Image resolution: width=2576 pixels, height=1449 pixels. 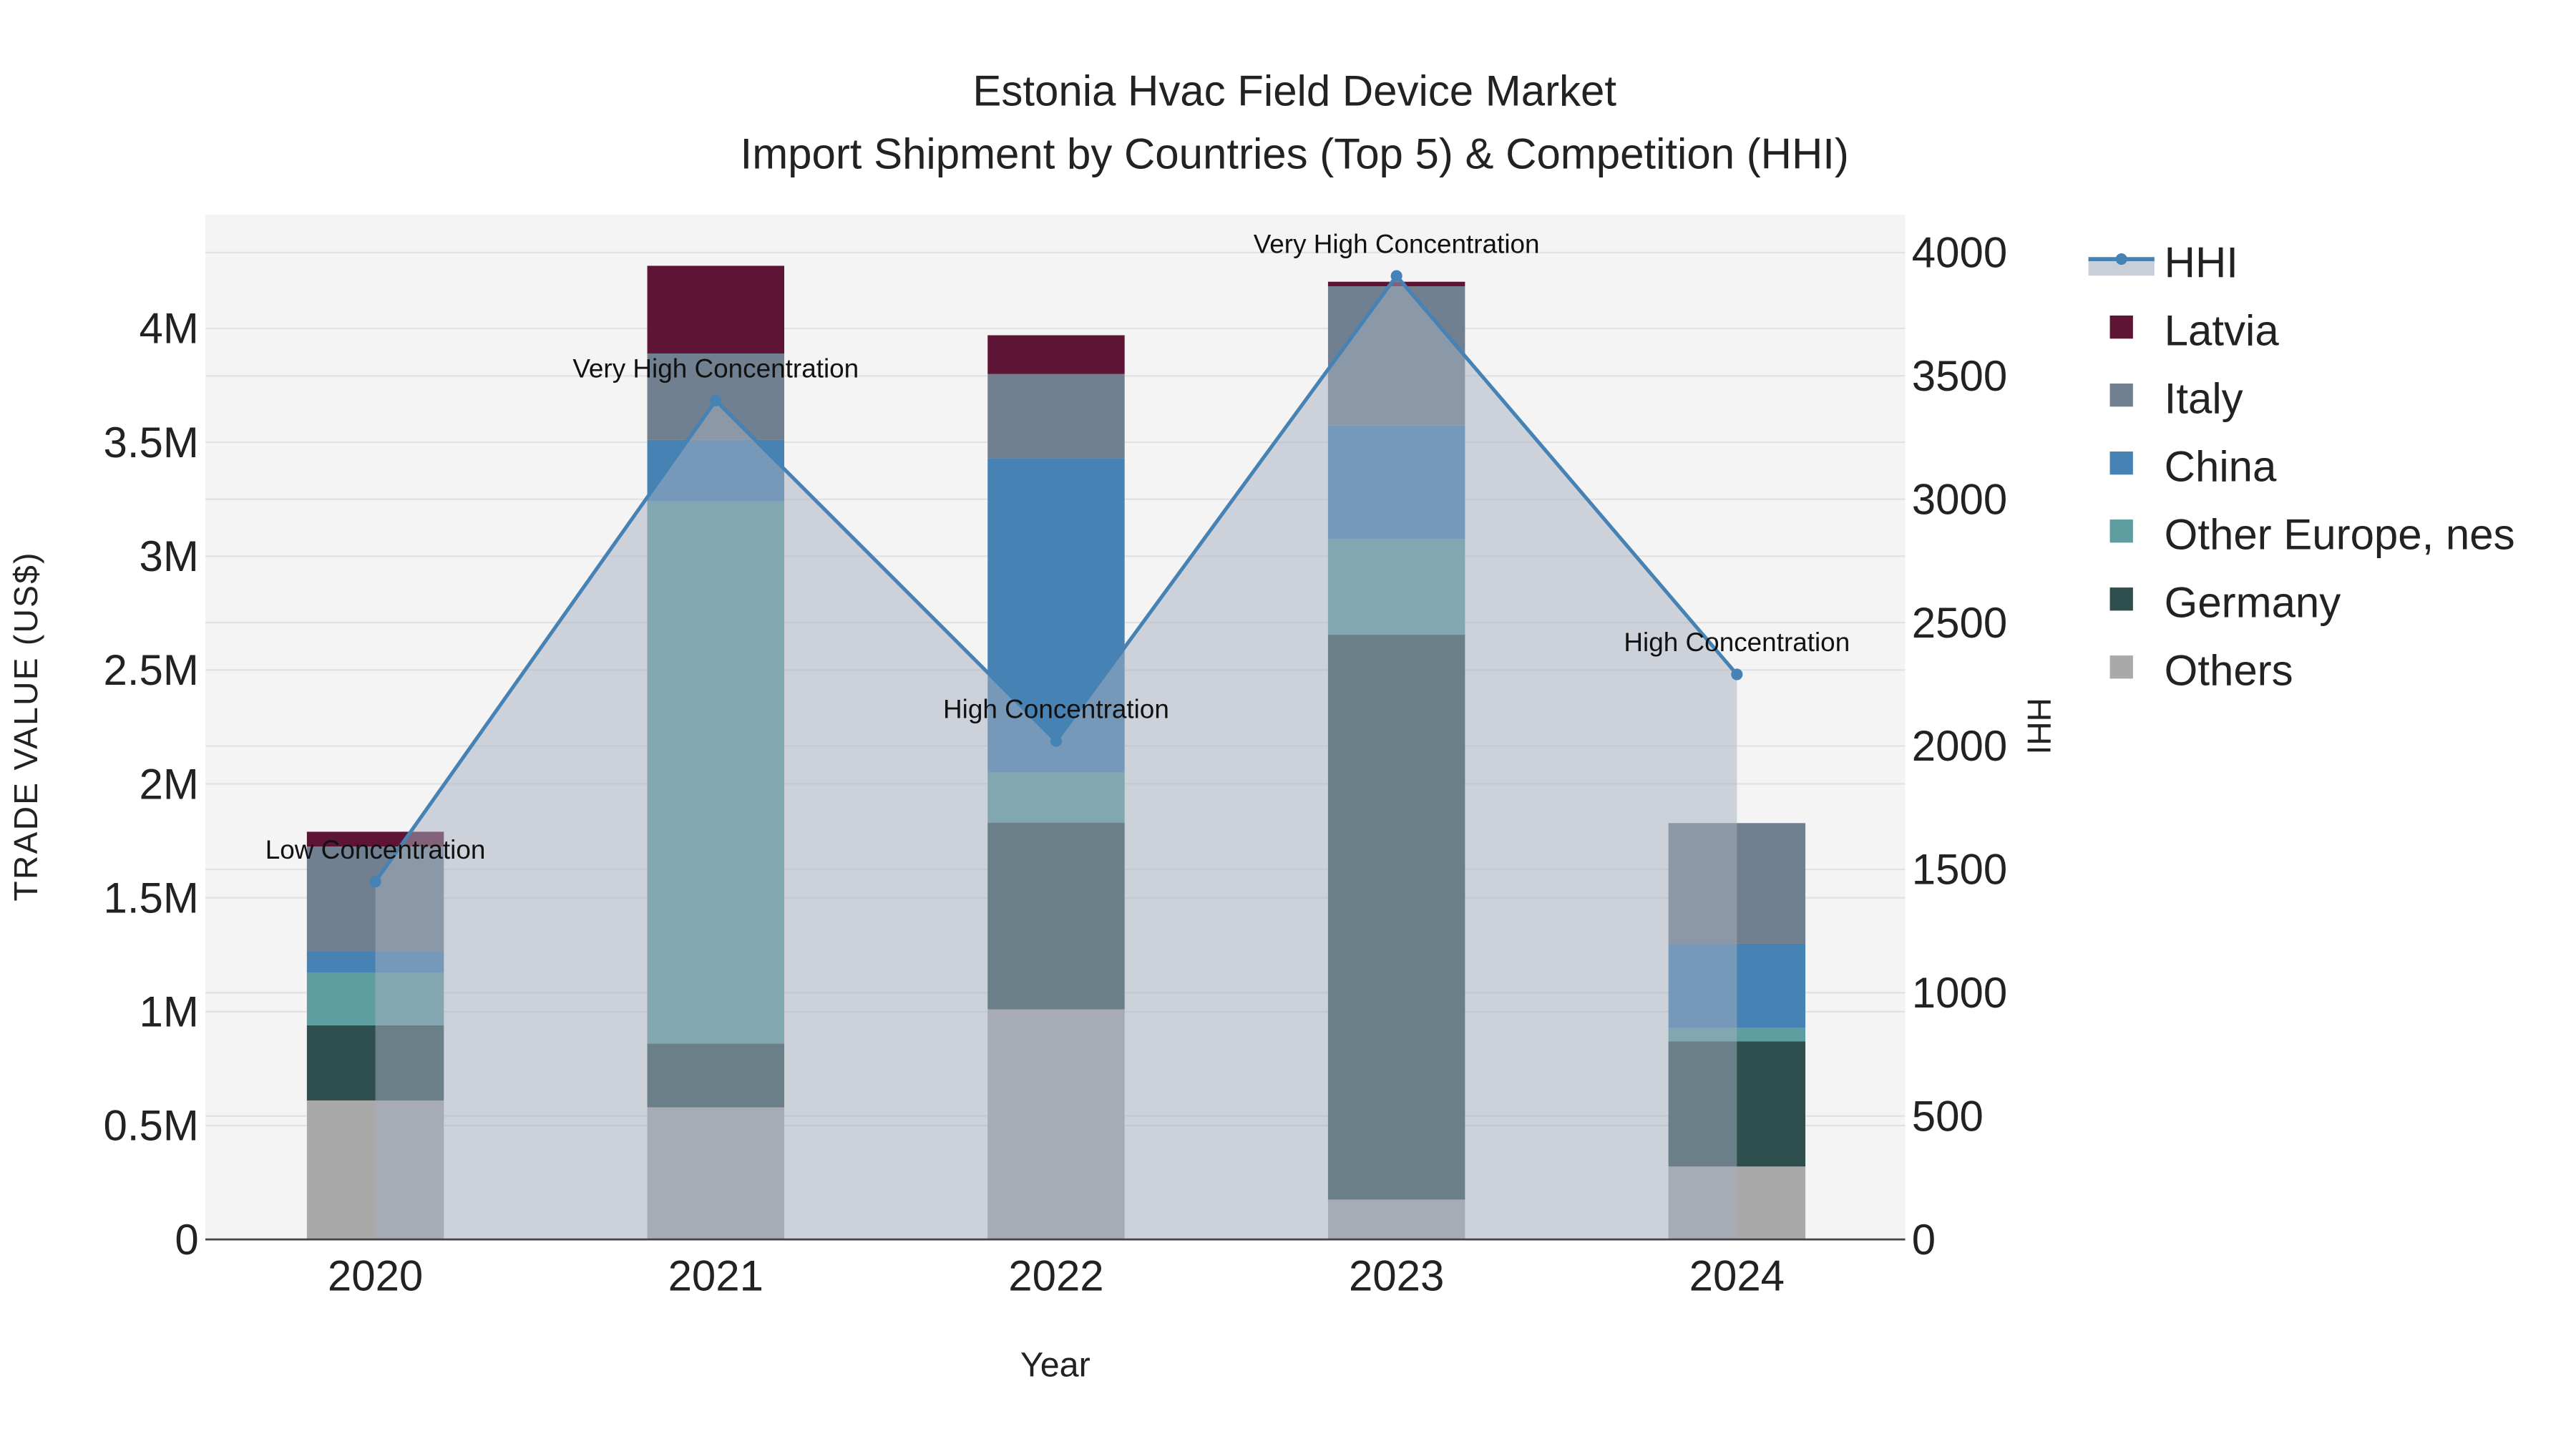 I want to click on legend-label: Other Europe, nes, so click(x=2340, y=535).